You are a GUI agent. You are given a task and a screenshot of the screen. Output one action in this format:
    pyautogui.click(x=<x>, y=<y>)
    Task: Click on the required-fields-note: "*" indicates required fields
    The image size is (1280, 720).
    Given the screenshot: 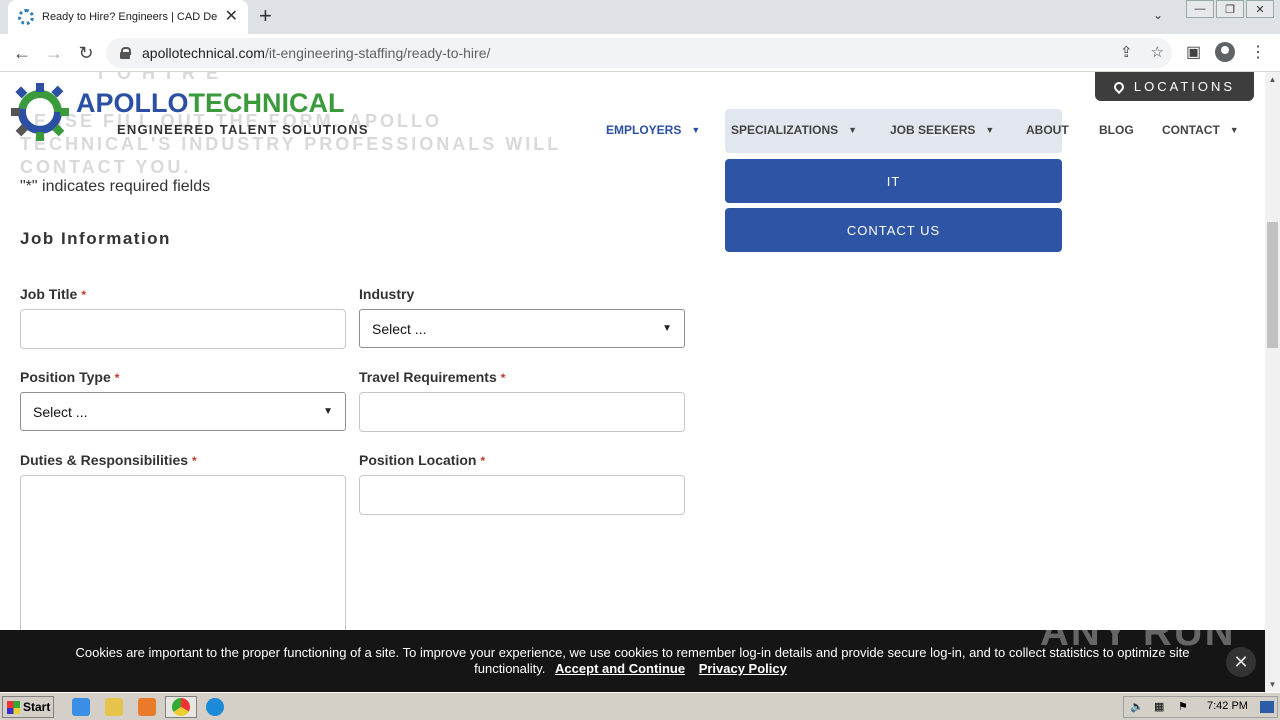 What is the action you would take?
    pyautogui.click(x=115, y=186)
    